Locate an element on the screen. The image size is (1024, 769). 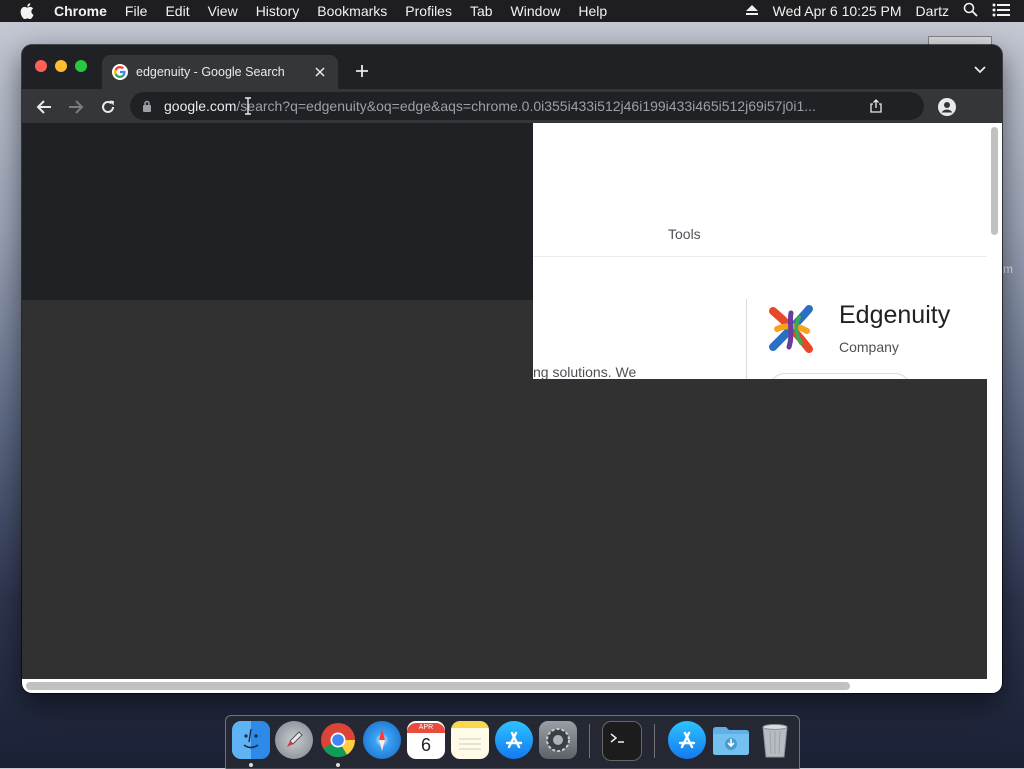
share-icon is located at coordinates (876, 106).